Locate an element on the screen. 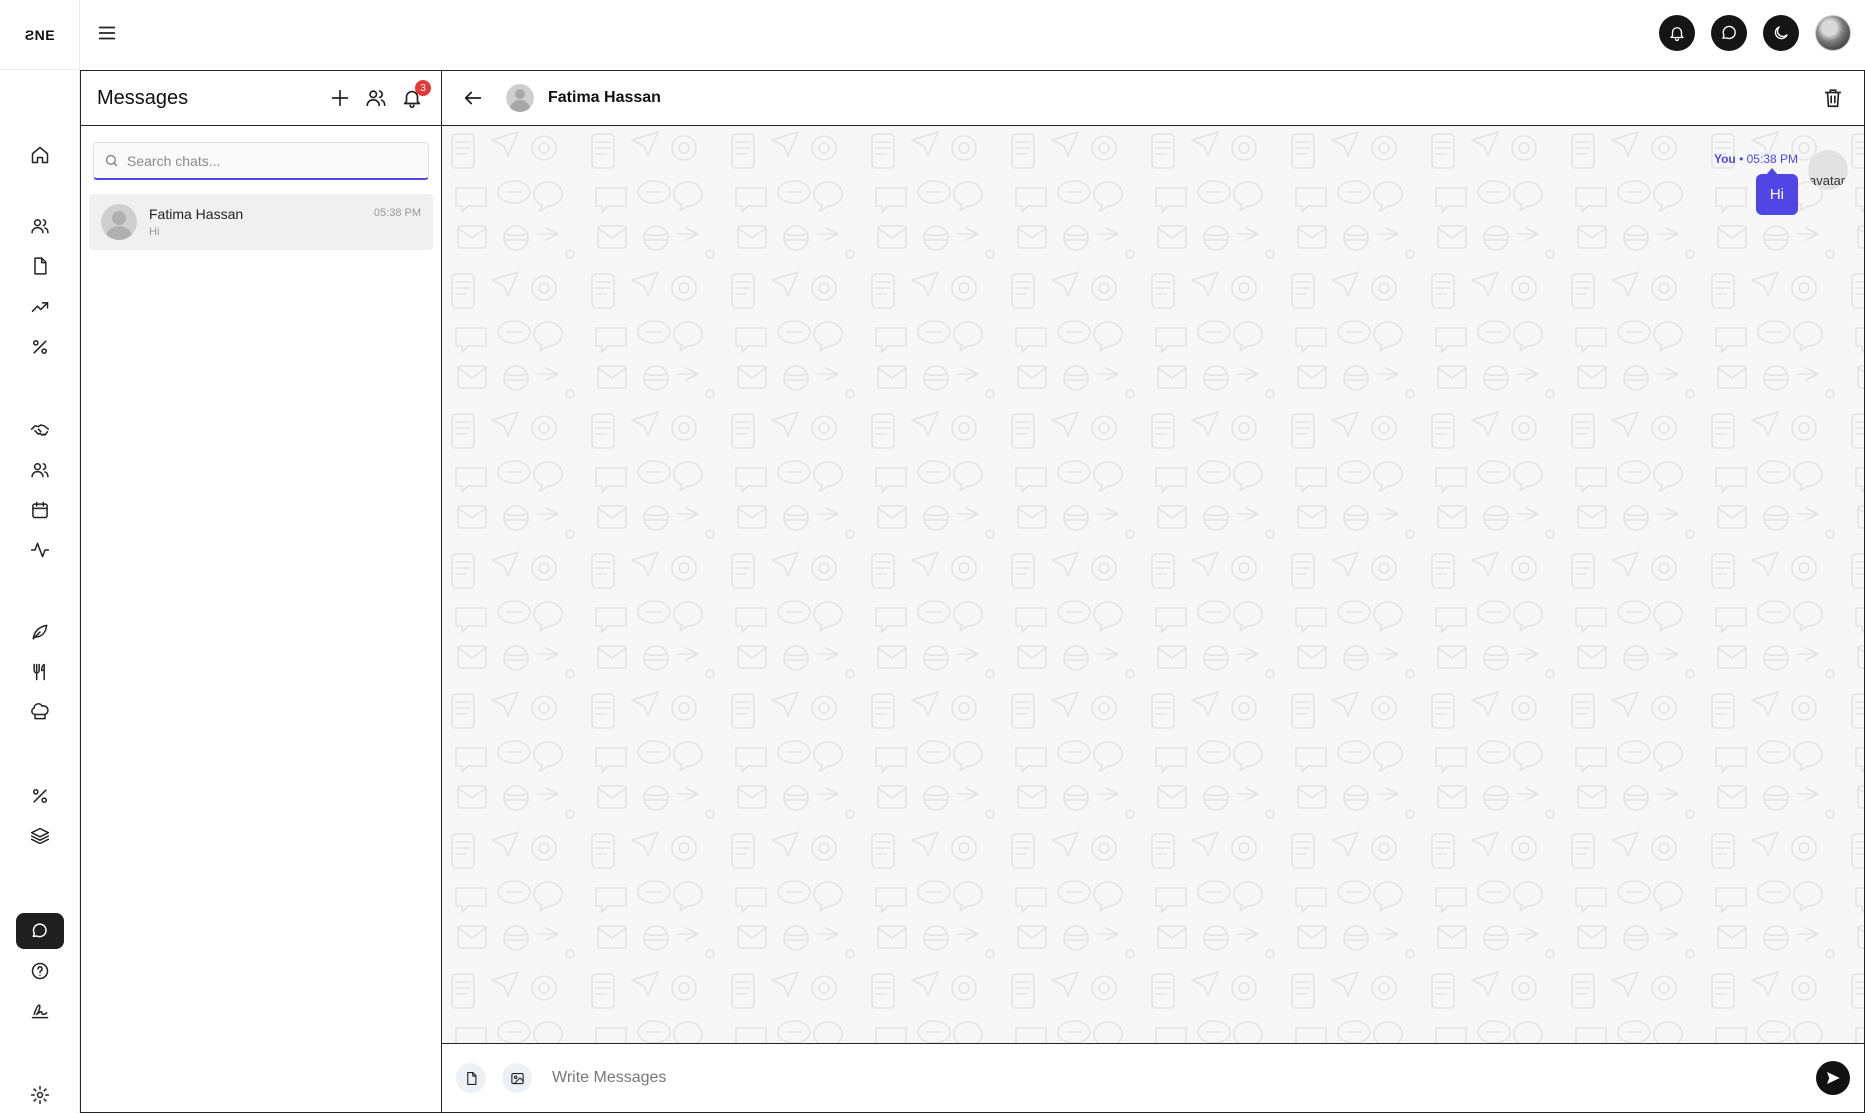 The width and height of the screenshot is (1865, 1113). activity-icon is located at coordinates (40, 550).